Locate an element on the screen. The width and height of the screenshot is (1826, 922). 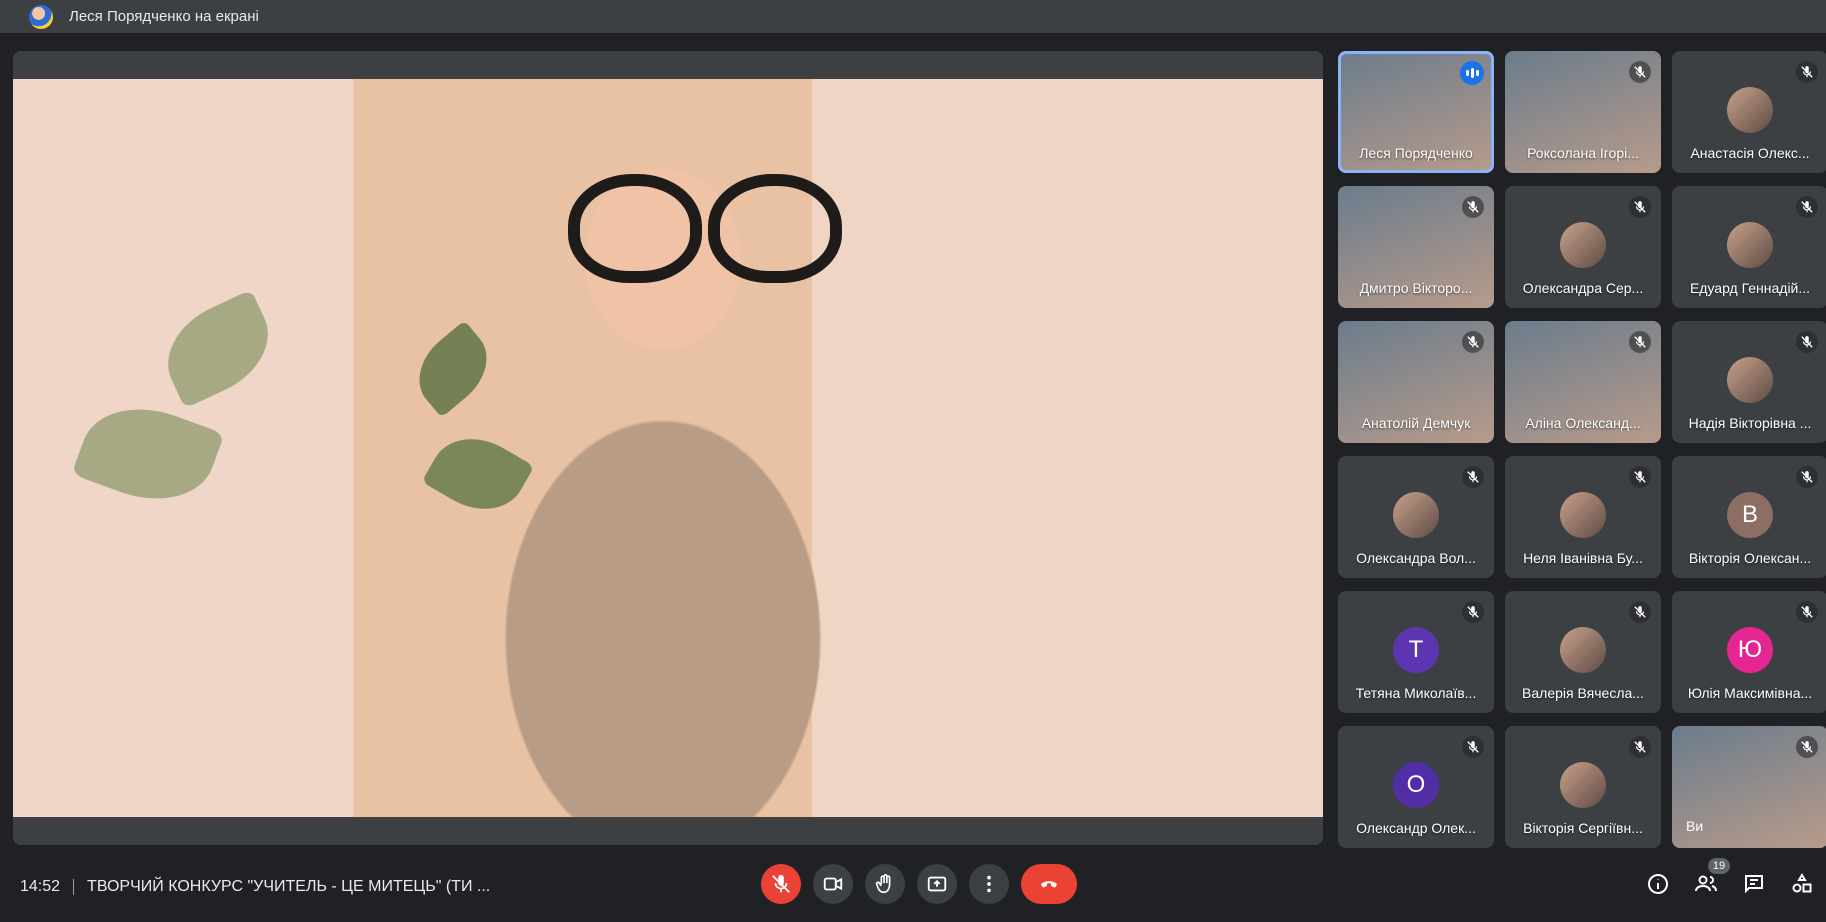
divider is located at coordinates (74, 887).